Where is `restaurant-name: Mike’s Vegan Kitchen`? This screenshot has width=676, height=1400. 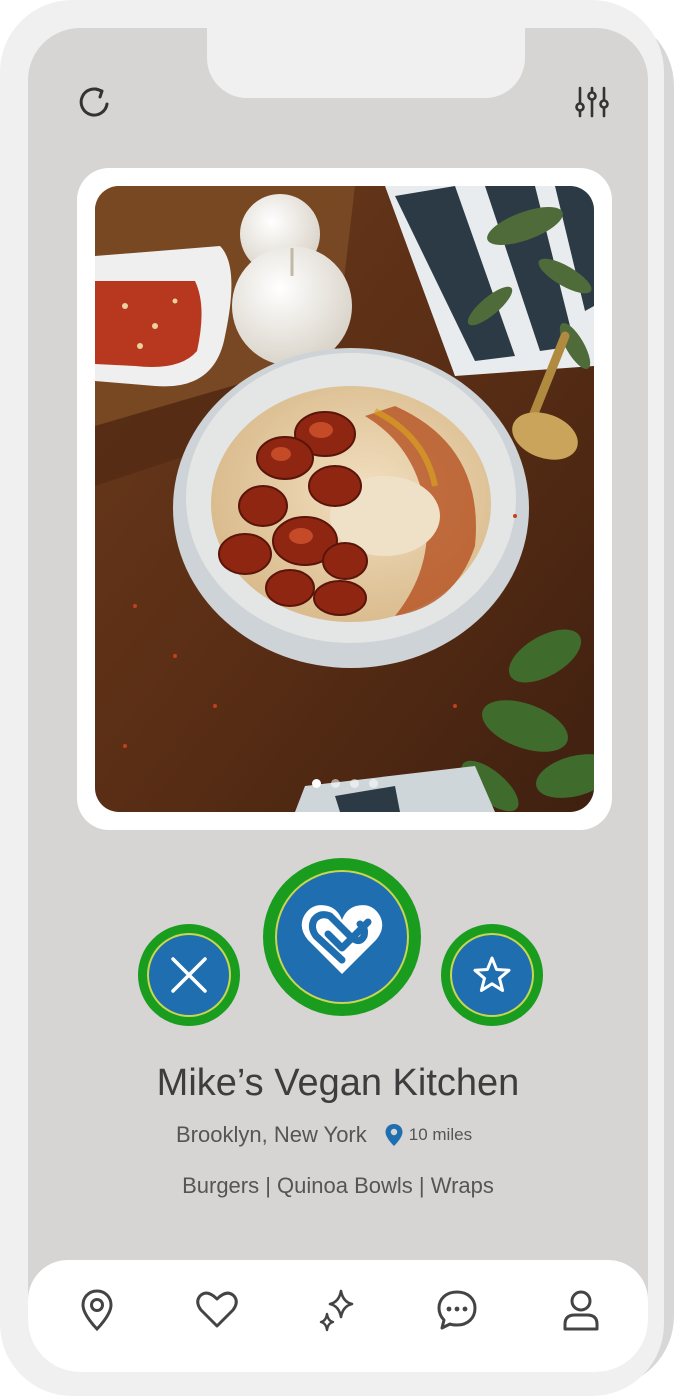 restaurant-name: Mike’s Vegan Kitchen is located at coordinates (338, 1083).